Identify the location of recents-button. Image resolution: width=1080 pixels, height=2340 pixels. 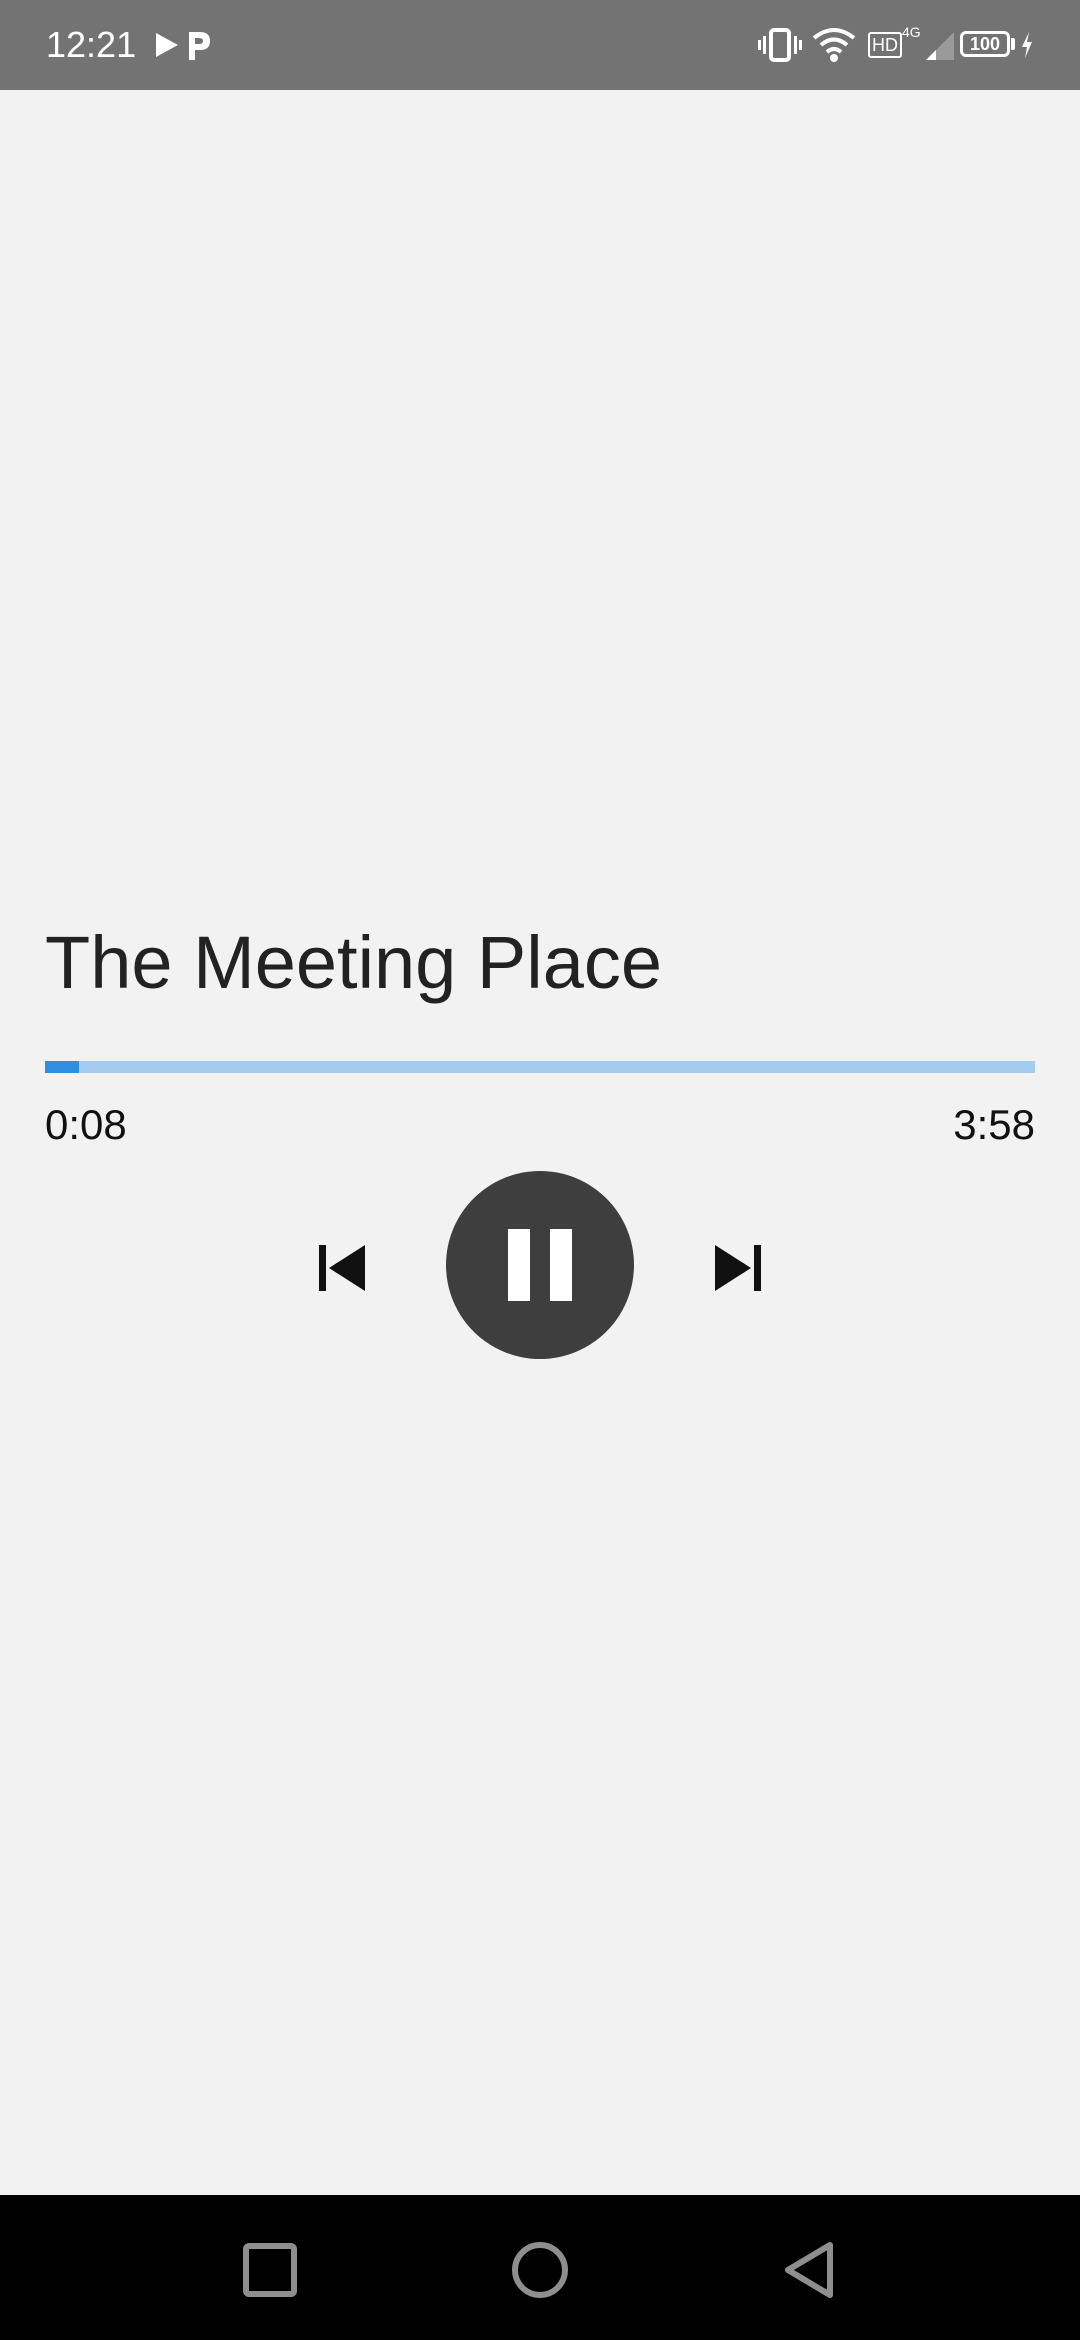
(270, 2270).